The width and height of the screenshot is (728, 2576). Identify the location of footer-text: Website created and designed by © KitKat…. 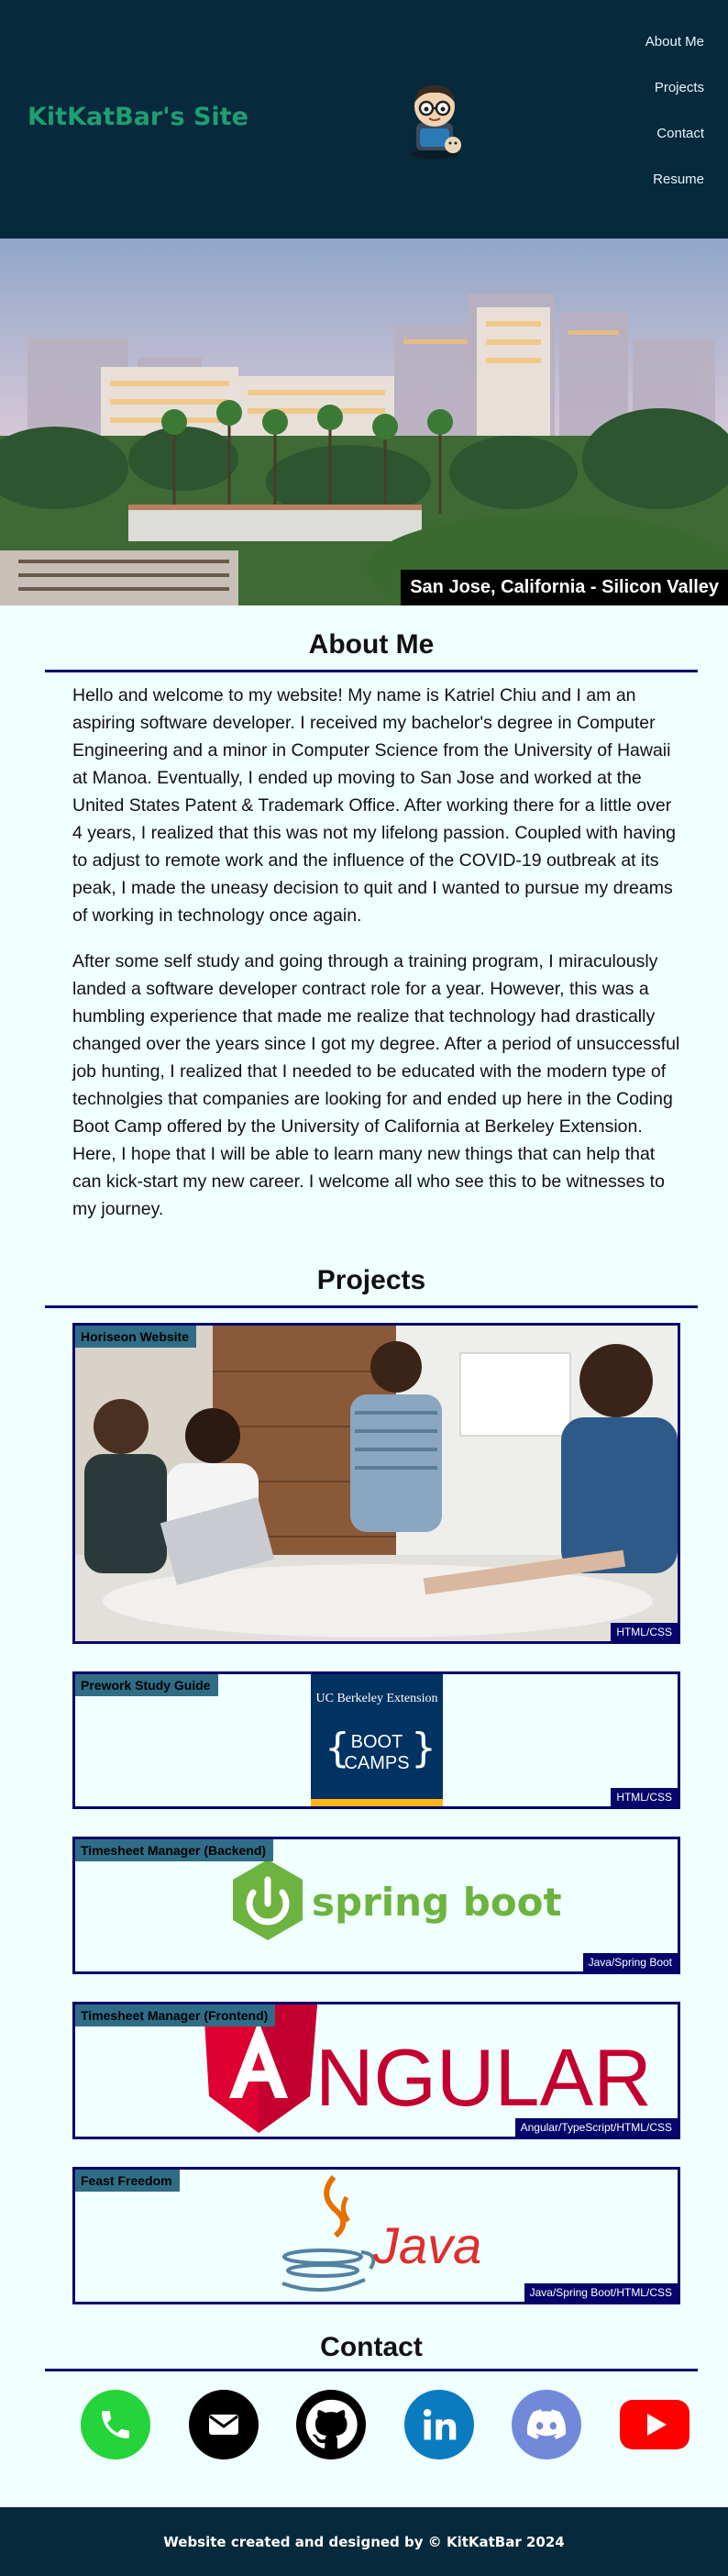
(364, 2541).